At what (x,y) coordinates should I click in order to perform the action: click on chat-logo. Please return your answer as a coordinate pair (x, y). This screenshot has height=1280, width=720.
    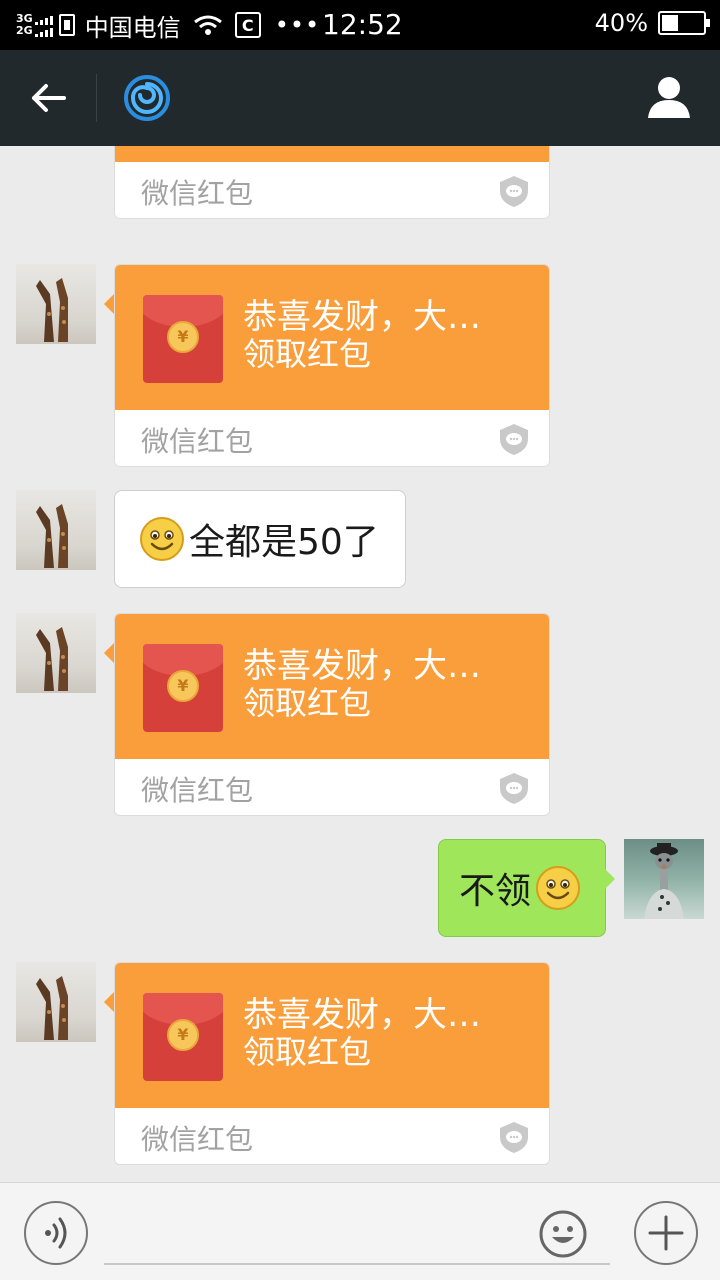
    Looking at the image, I should click on (147, 98).